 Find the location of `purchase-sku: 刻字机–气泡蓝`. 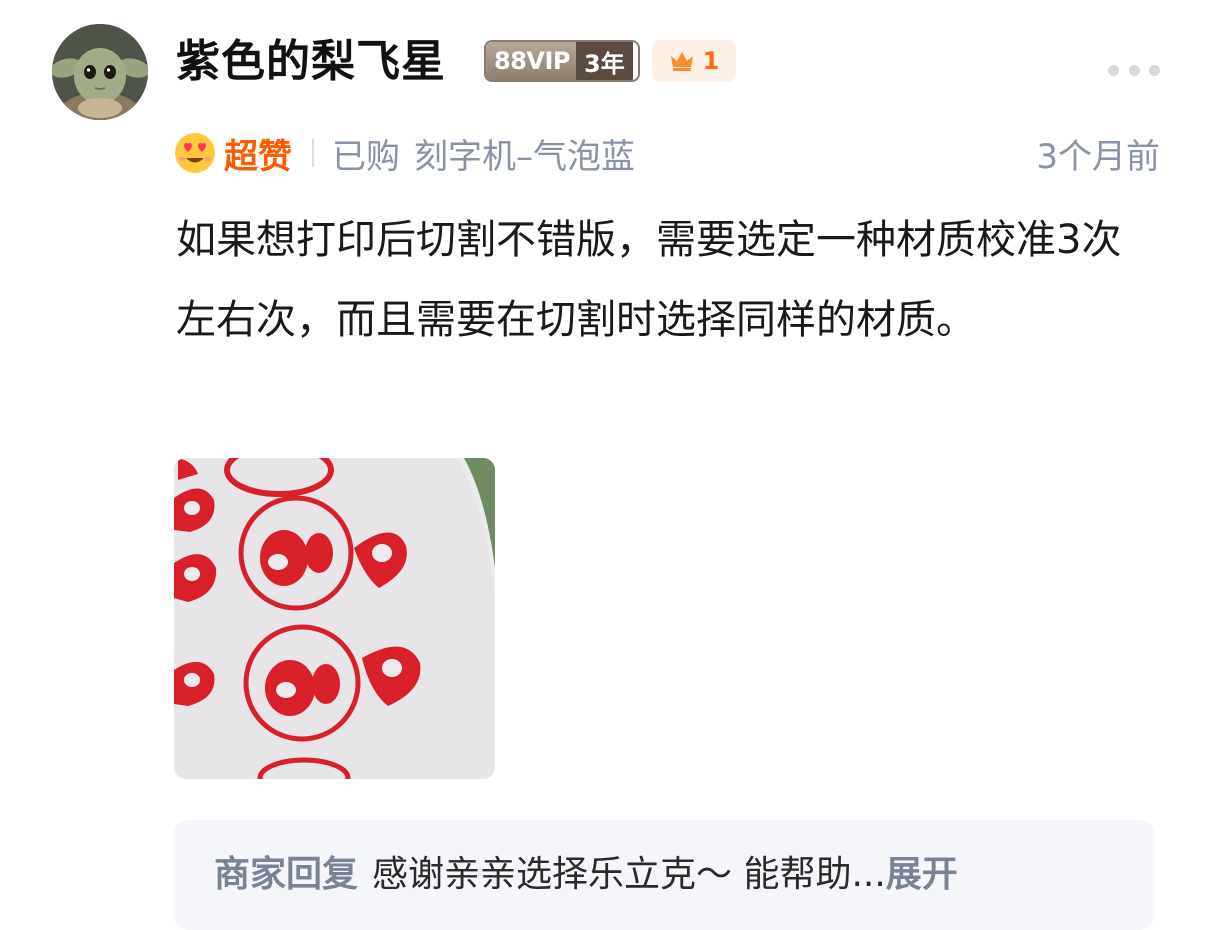

purchase-sku: 刻字机–气泡蓝 is located at coordinates (524, 156).